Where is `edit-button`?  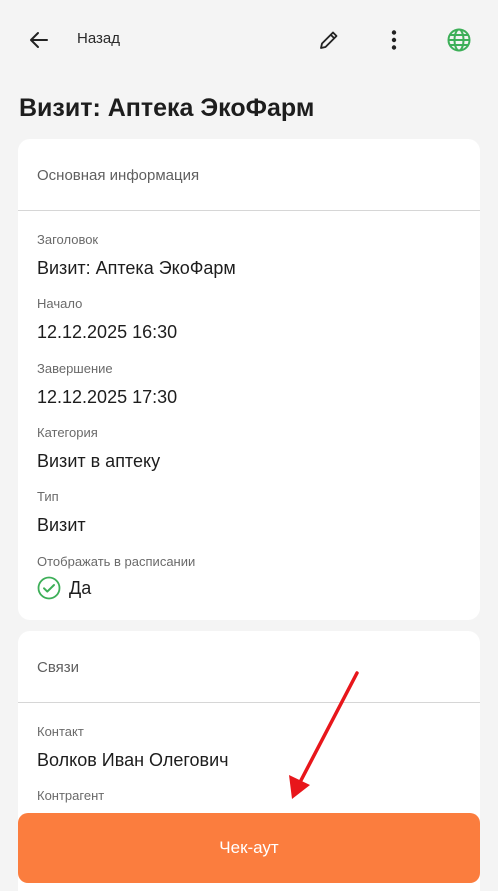
edit-button is located at coordinates (329, 40).